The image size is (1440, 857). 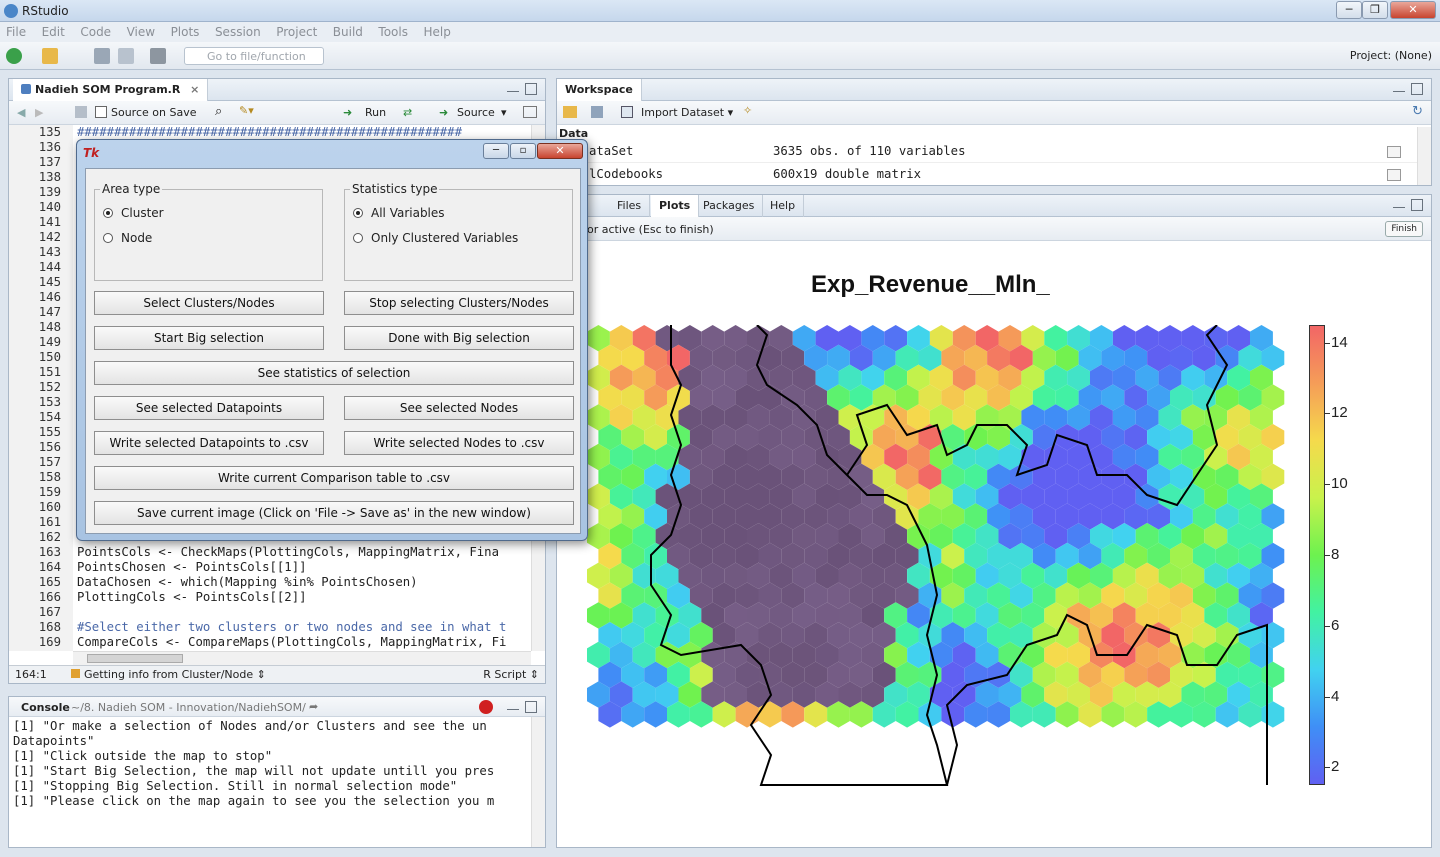 I want to click on close-button: ✕, so click(x=1413, y=10).